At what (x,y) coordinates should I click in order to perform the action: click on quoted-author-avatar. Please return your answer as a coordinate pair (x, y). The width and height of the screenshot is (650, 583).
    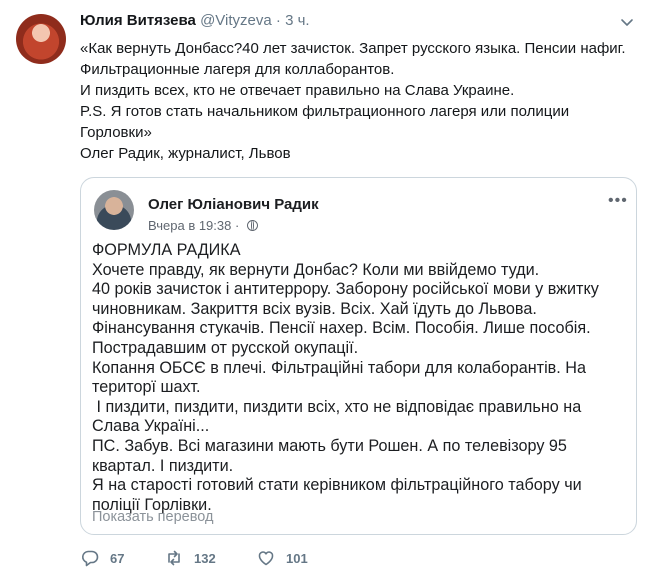
    Looking at the image, I should click on (114, 210).